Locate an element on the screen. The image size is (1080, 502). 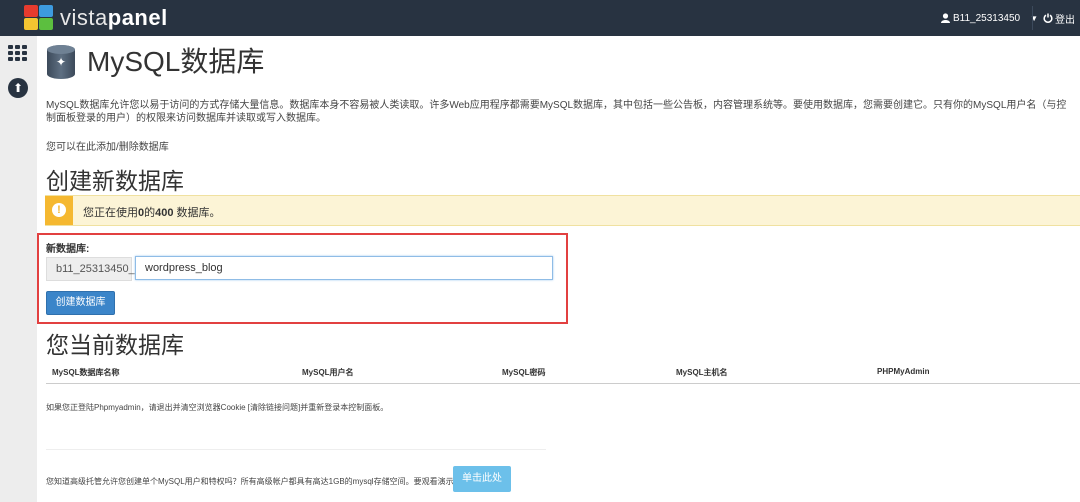
grid-icon is located at coordinates (18, 53).